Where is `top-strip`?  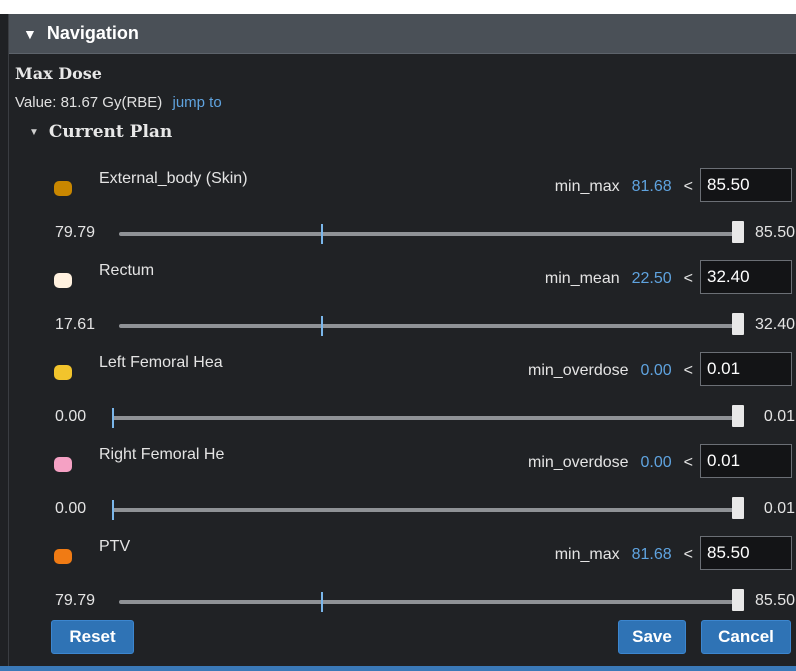
top-strip is located at coordinates (398, 7).